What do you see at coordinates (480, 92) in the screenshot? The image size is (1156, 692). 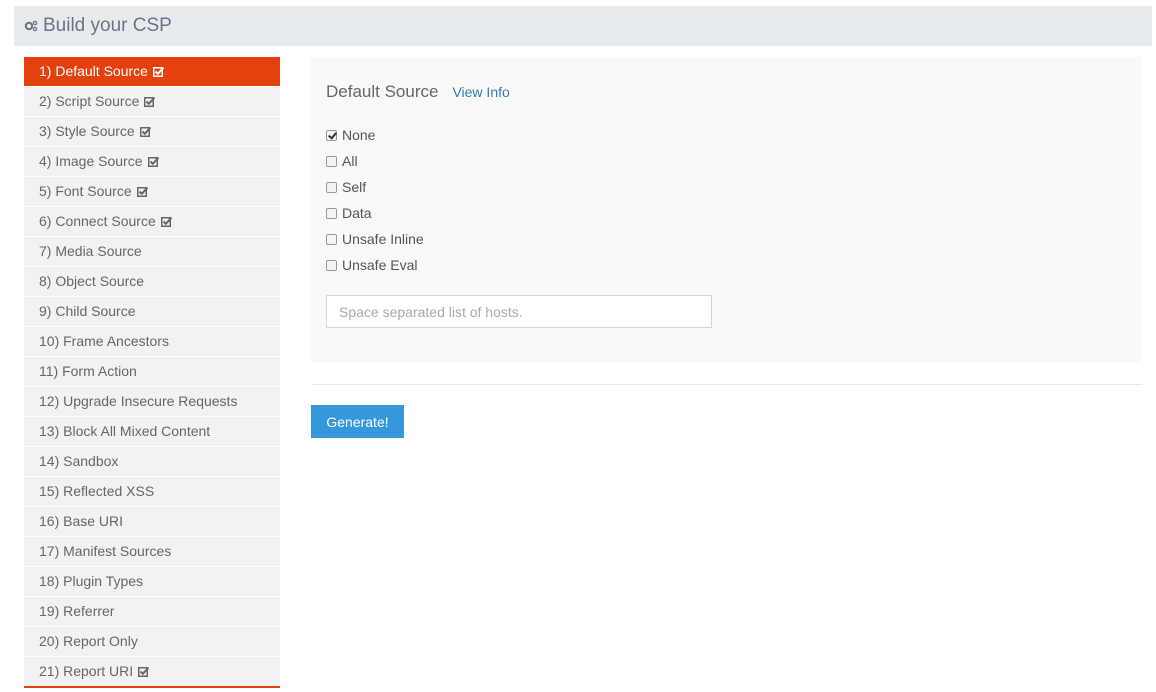 I see `view-info-link: View Info` at bounding box center [480, 92].